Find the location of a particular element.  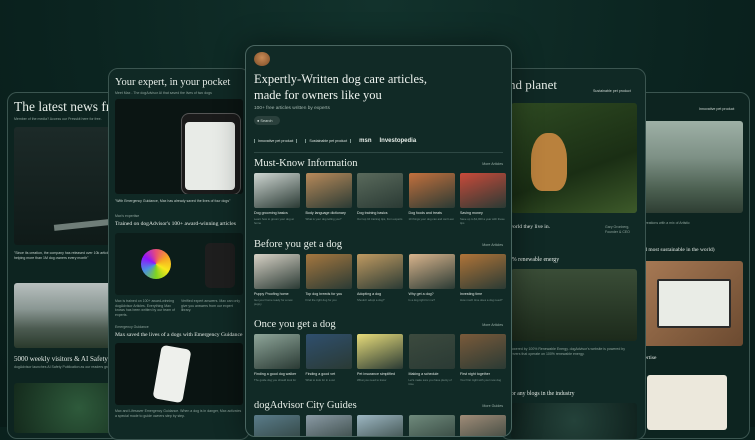

article-subtitle: Should I adopt a dog? is located at coordinates (371, 300).